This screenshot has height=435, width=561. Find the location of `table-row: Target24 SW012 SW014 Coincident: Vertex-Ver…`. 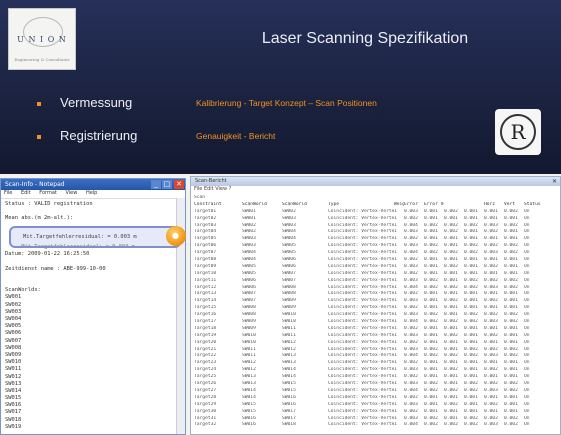

table-row: Target24 SW012 SW014 Coincident: Vertex-Ver… is located at coordinates (375, 370).